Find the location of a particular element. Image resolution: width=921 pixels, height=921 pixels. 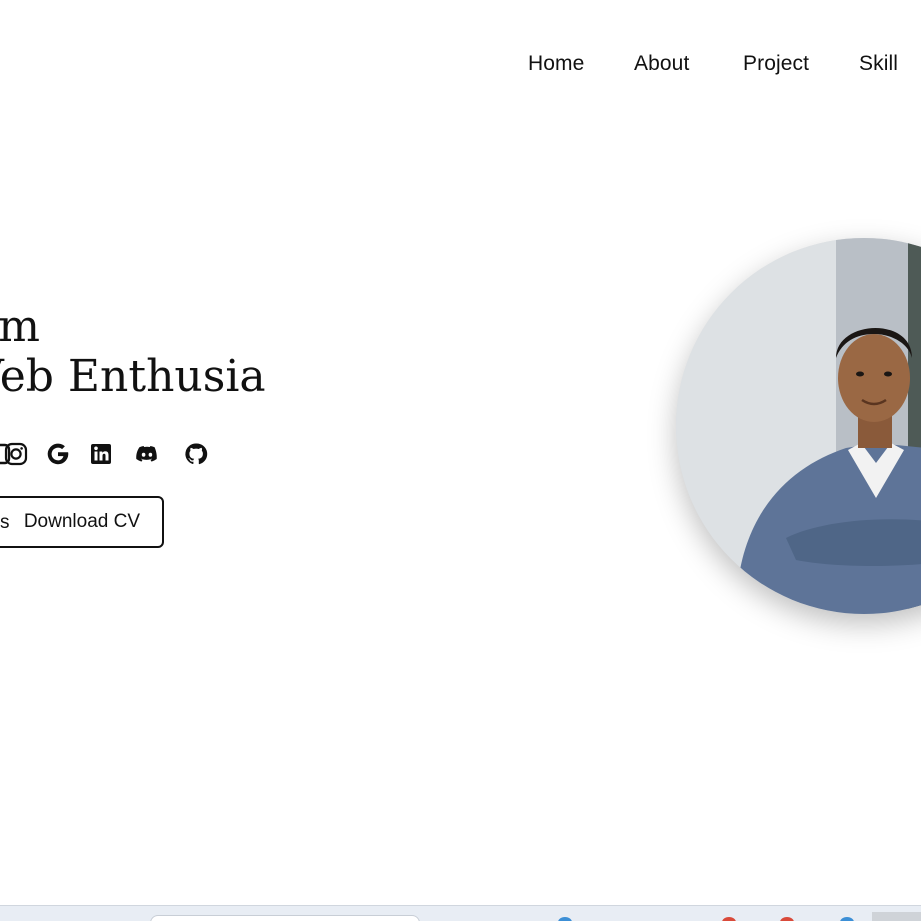

hero-heading-line-1: am is located at coordinates (20, 326).